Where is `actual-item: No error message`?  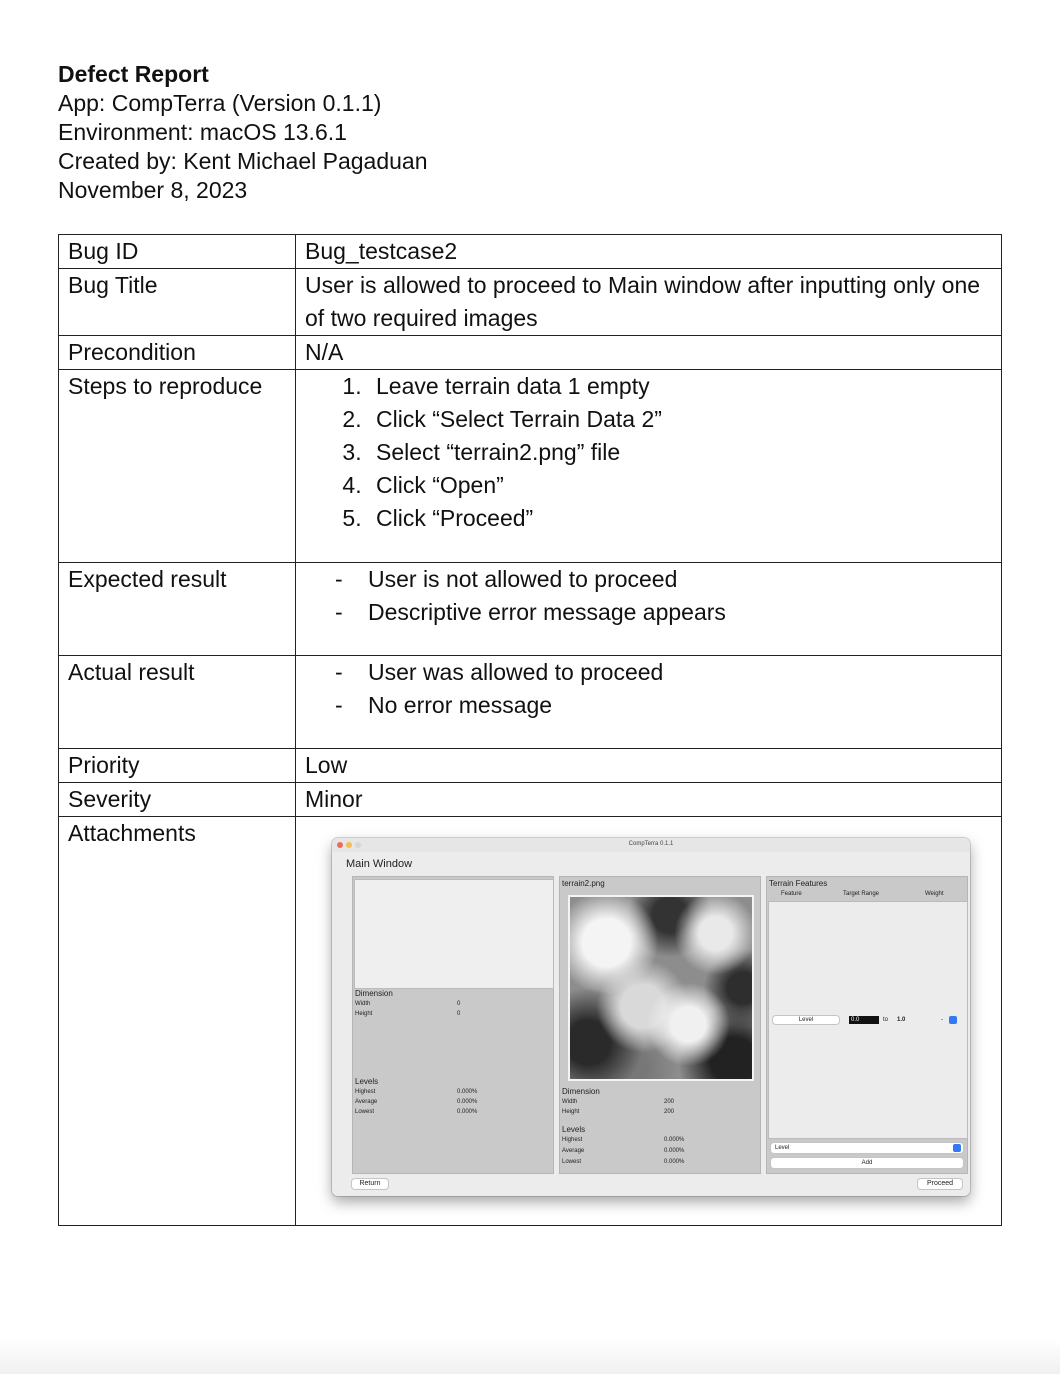
actual-item: No error message is located at coordinates (663, 705).